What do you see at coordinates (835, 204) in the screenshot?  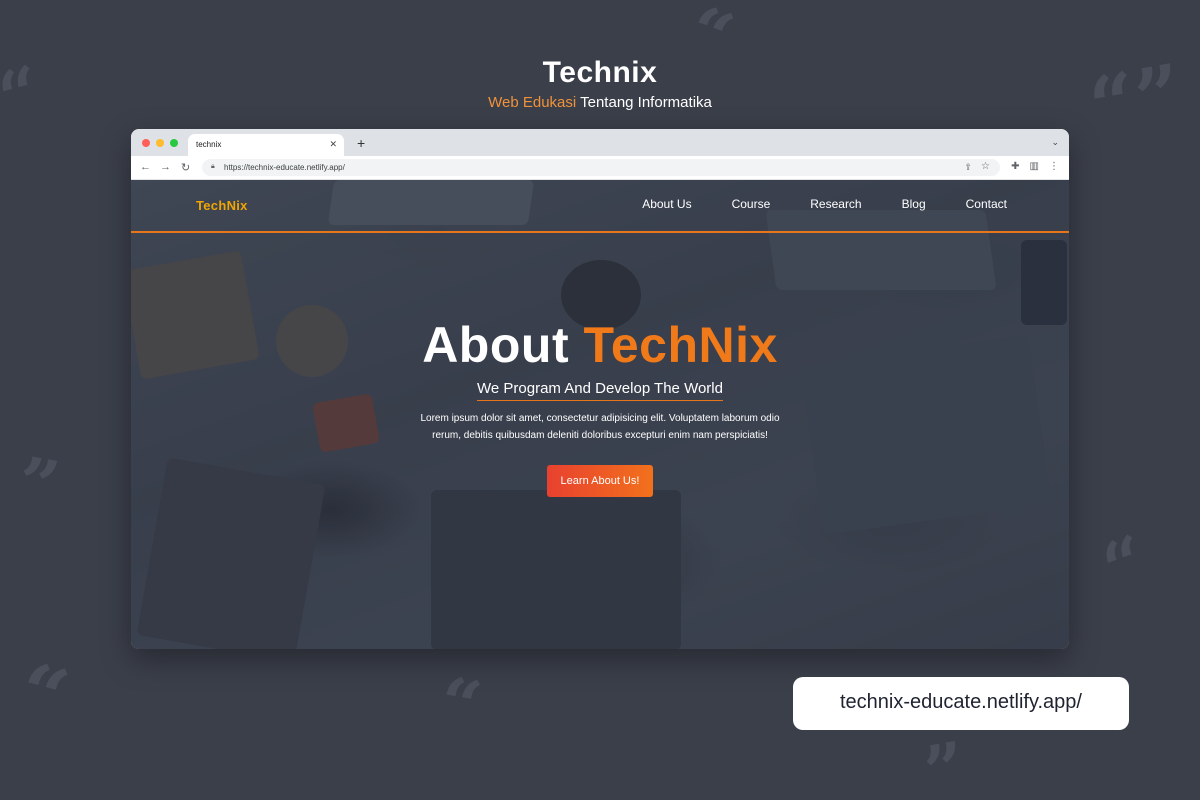 I see `nav-link-research: Research` at bounding box center [835, 204].